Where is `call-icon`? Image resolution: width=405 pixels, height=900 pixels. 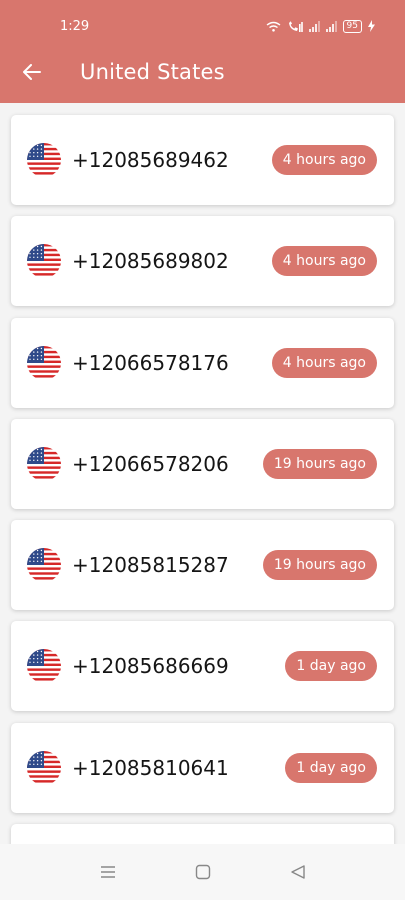 call-icon is located at coordinates (295, 26).